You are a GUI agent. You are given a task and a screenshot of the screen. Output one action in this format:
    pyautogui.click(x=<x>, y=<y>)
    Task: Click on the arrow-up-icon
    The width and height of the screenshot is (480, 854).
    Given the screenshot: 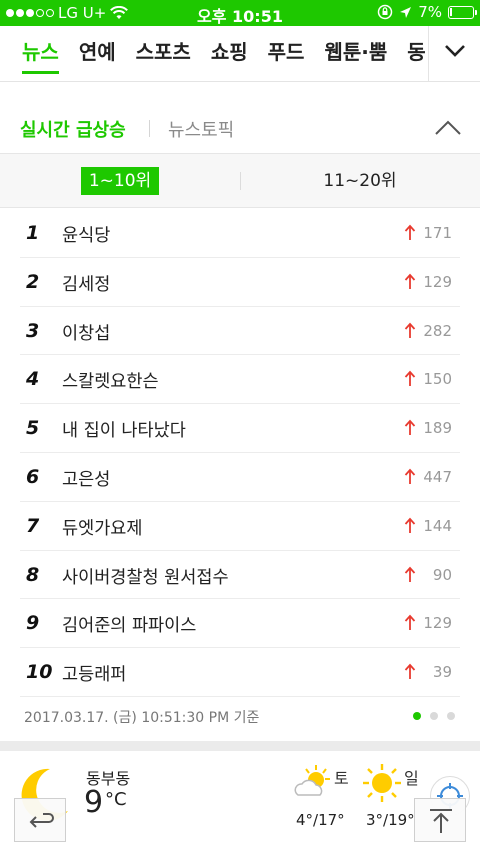 What is the action you would take?
    pyautogui.click(x=441, y=821)
    